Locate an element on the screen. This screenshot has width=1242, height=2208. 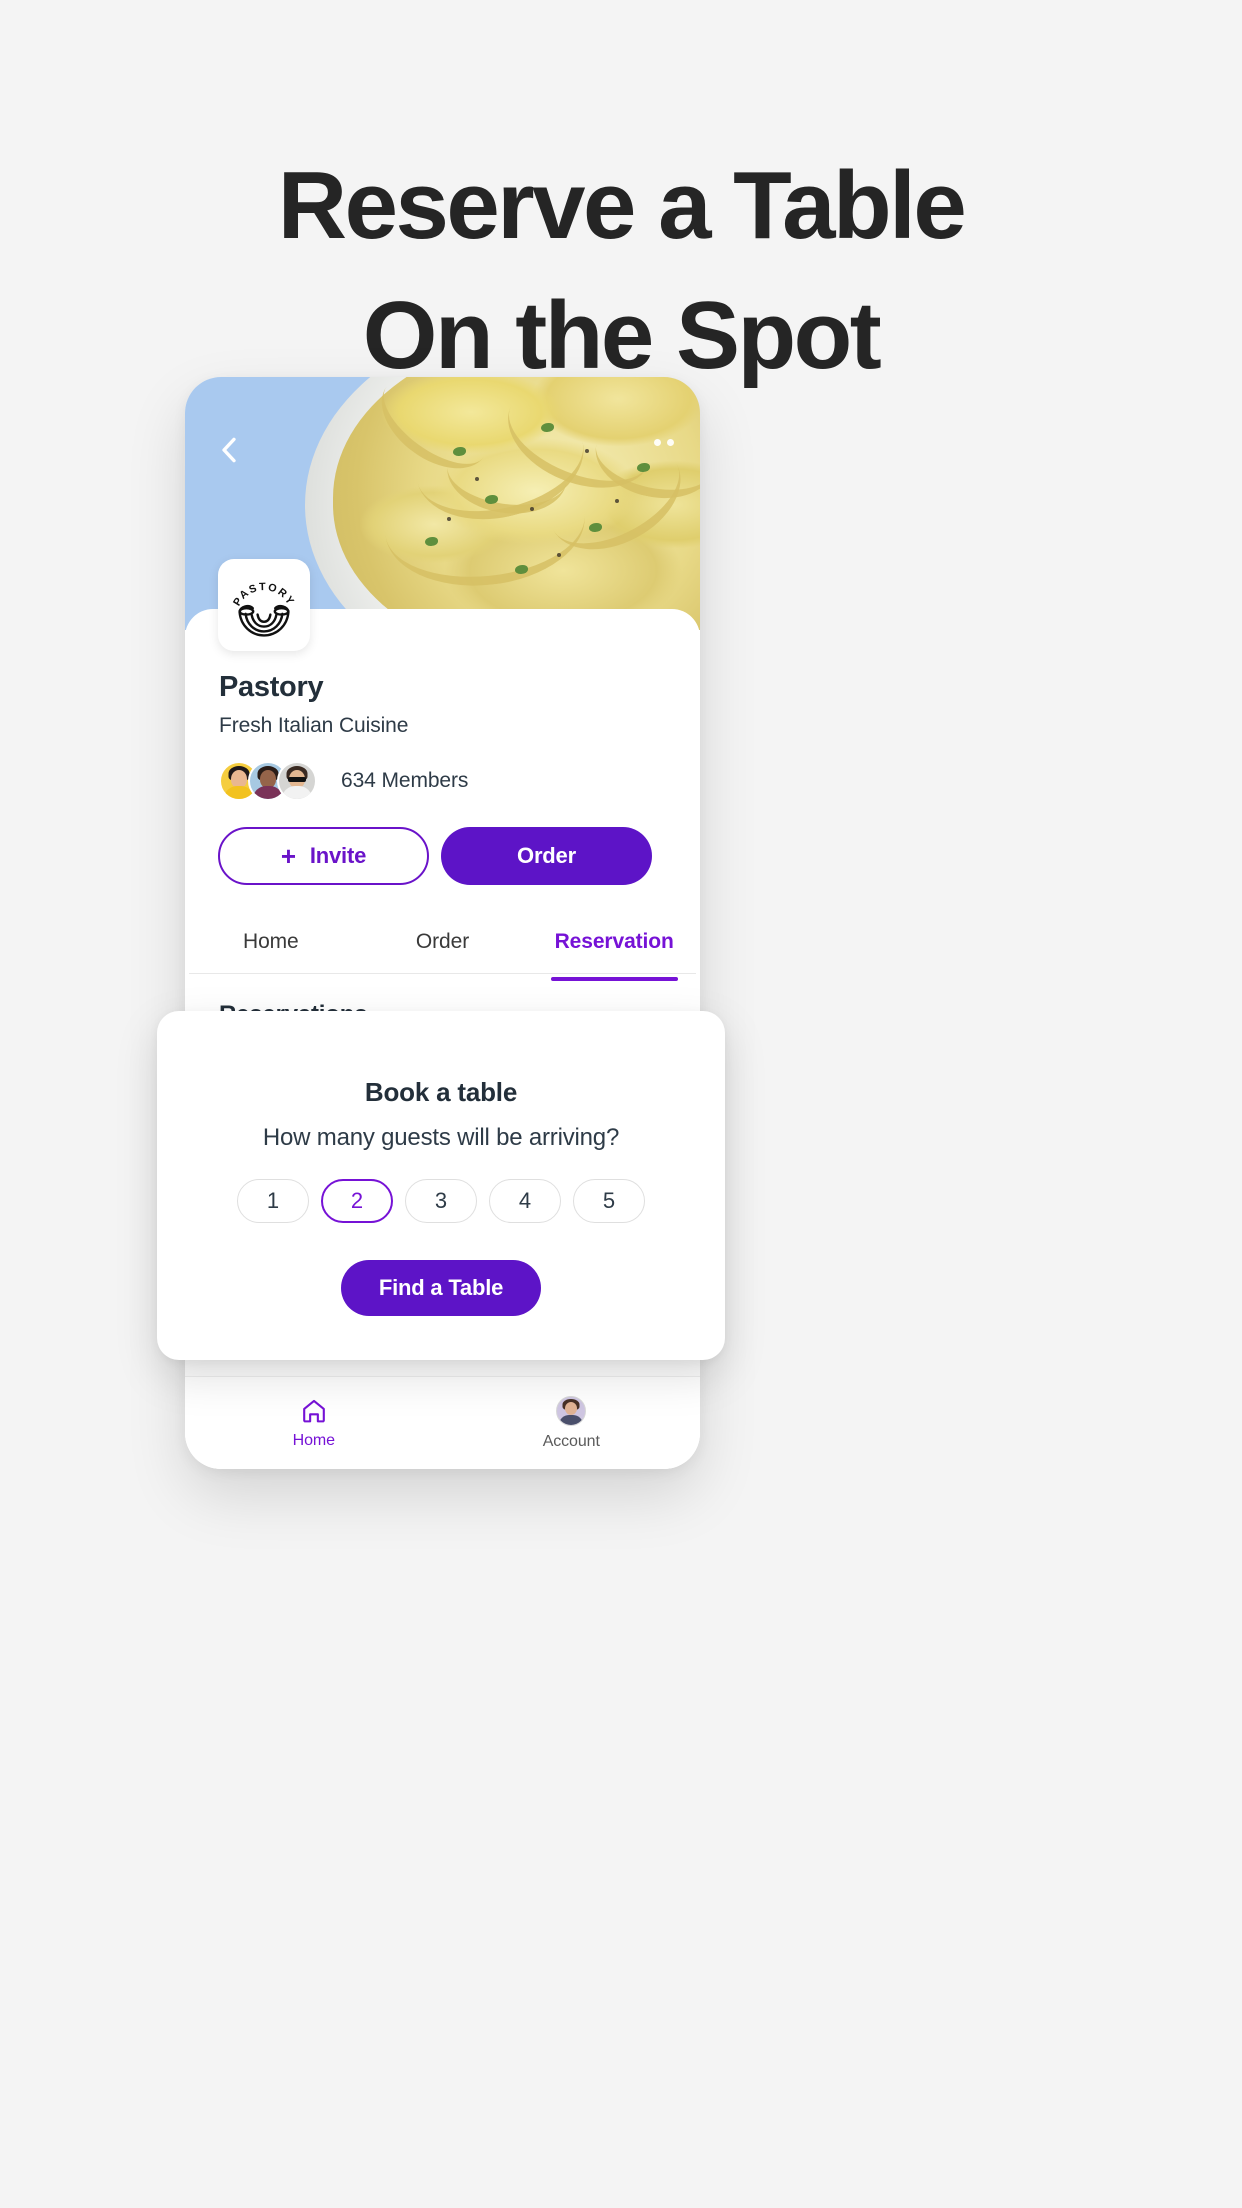
guest-option-1-label: 1 is located at coordinates (273, 1200).